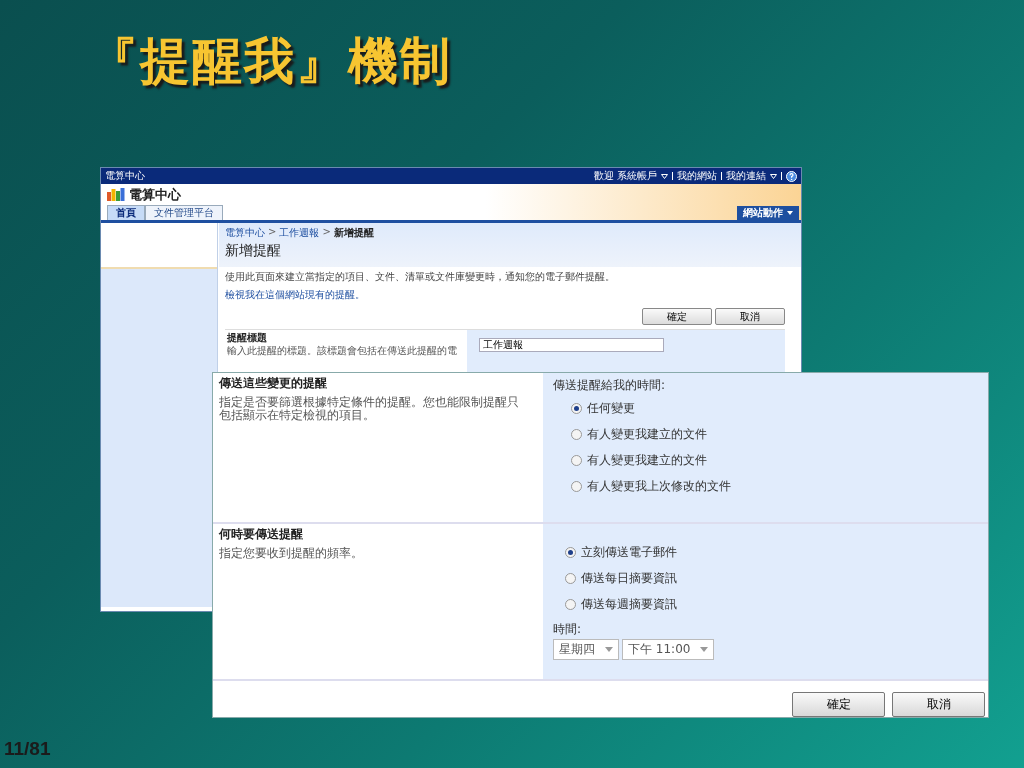 The image size is (1024, 768). What do you see at coordinates (184, 212) in the screenshot?
I see `nav-tab: 文件管理平台` at bounding box center [184, 212].